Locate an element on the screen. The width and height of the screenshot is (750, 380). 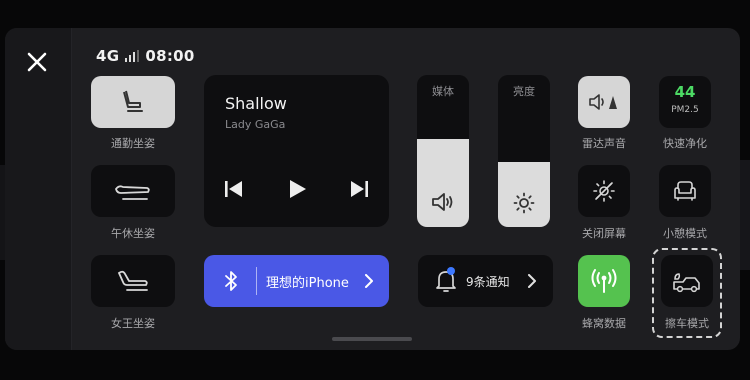
play-icon is located at coordinates (297, 189).